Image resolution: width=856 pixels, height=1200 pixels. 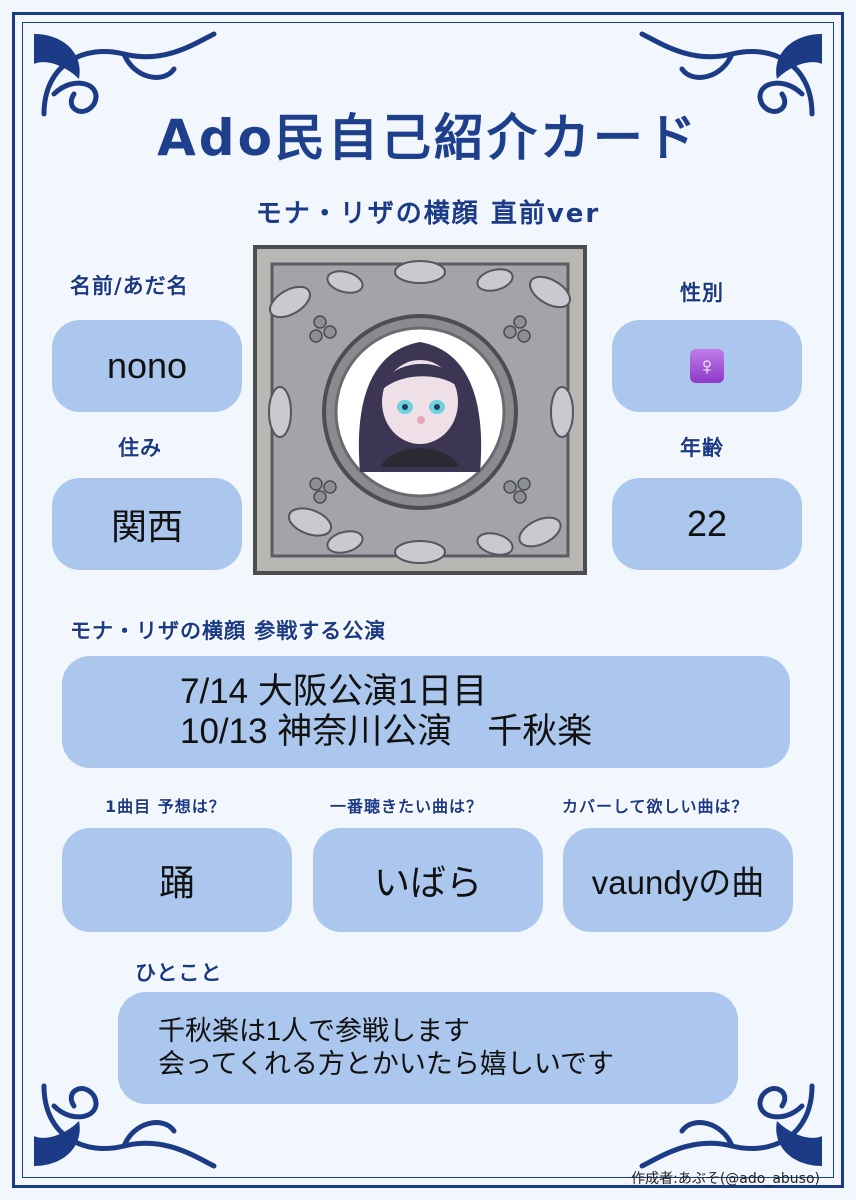 What do you see at coordinates (334, 691) in the screenshot?
I see `performance-line-1: 7/14 大阪公演1日目` at bounding box center [334, 691].